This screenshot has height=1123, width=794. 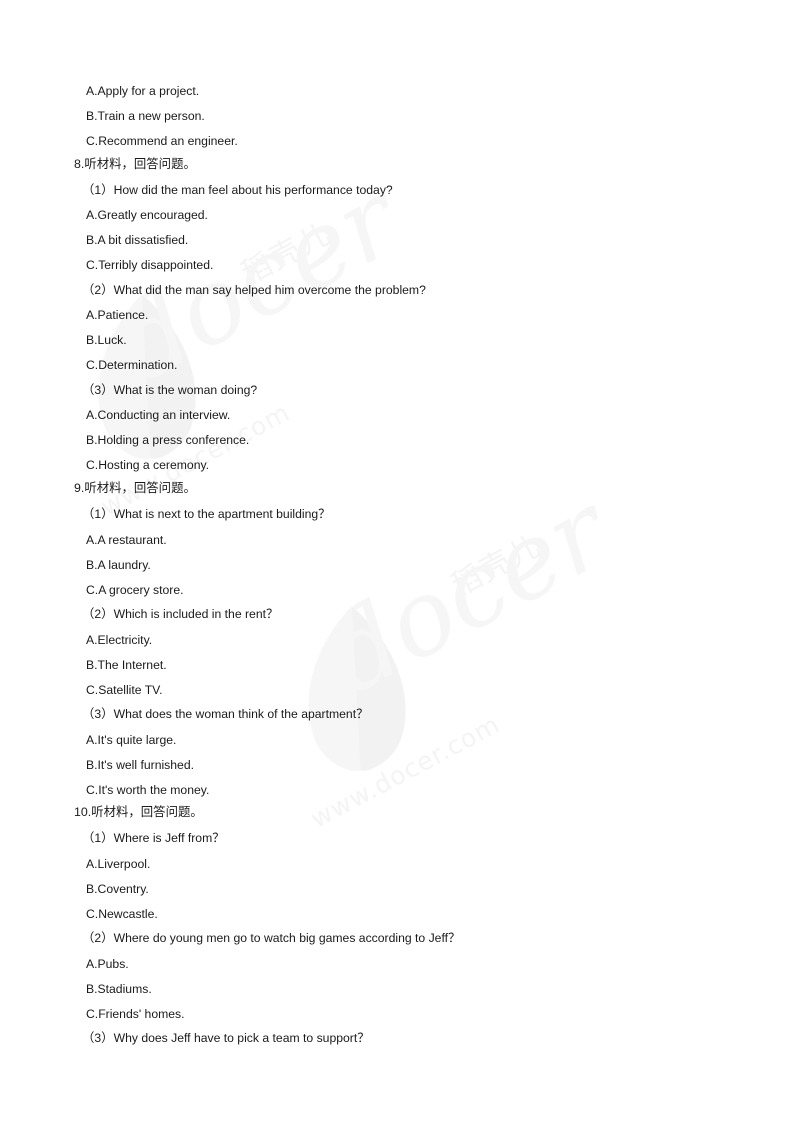 What do you see at coordinates (135, 1014) in the screenshot?
I see `answer-option: C.Friends' homes.` at bounding box center [135, 1014].